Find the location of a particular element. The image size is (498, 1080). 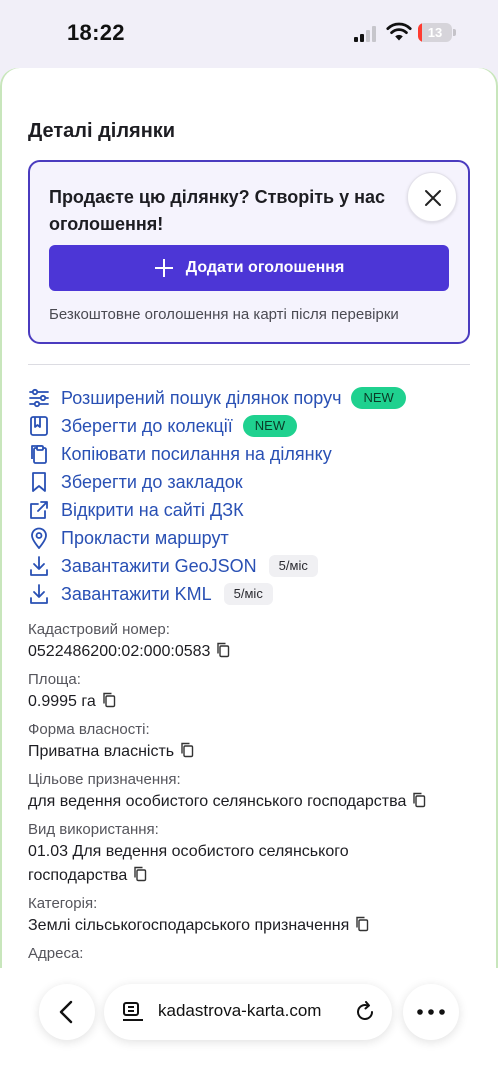

category-value: Землі сільськогосподарського призначення is located at coordinates (189, 925).